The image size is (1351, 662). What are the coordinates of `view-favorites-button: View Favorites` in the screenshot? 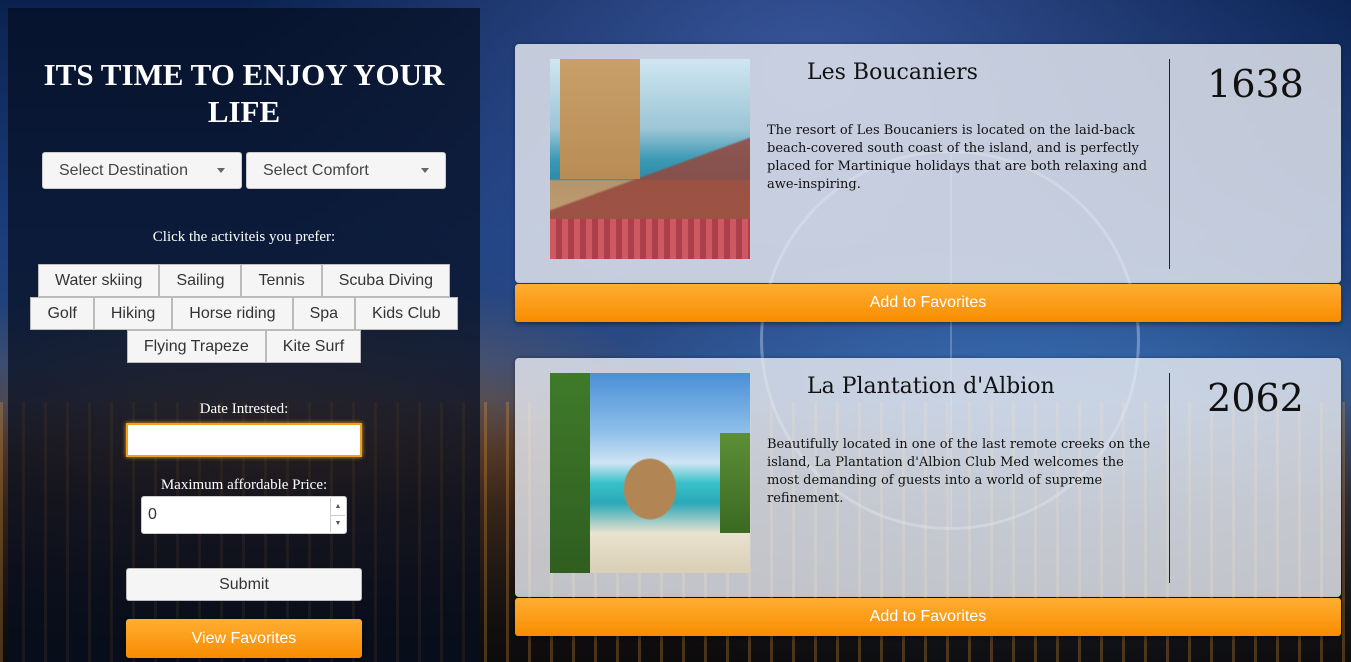 It's located at (244, 638).